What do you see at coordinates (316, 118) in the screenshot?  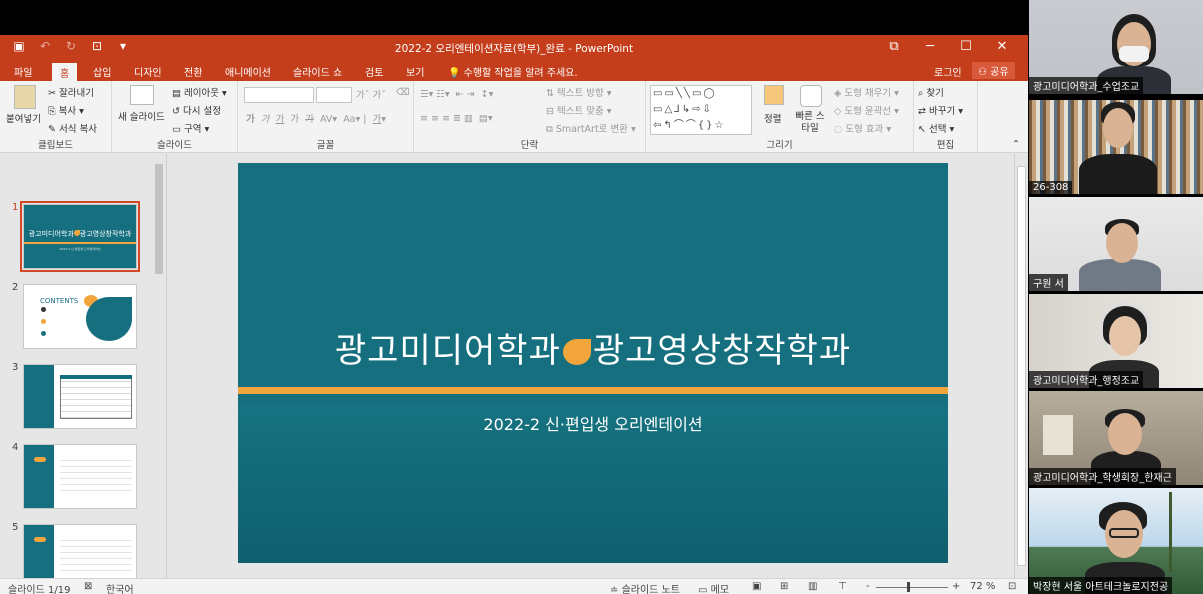 I see `font-format-buttons: 가 가 가 가 가 AV▾ Aa▾ | 가▾` at bounding box center [316, 118].